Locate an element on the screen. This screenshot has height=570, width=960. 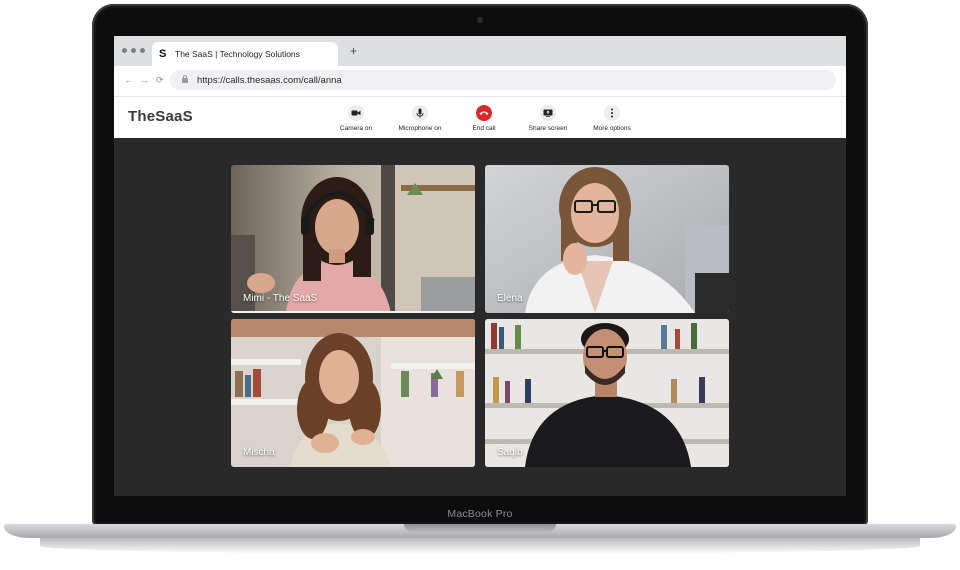
back-arrow-icon: ← is located at coordinates (128, 80).